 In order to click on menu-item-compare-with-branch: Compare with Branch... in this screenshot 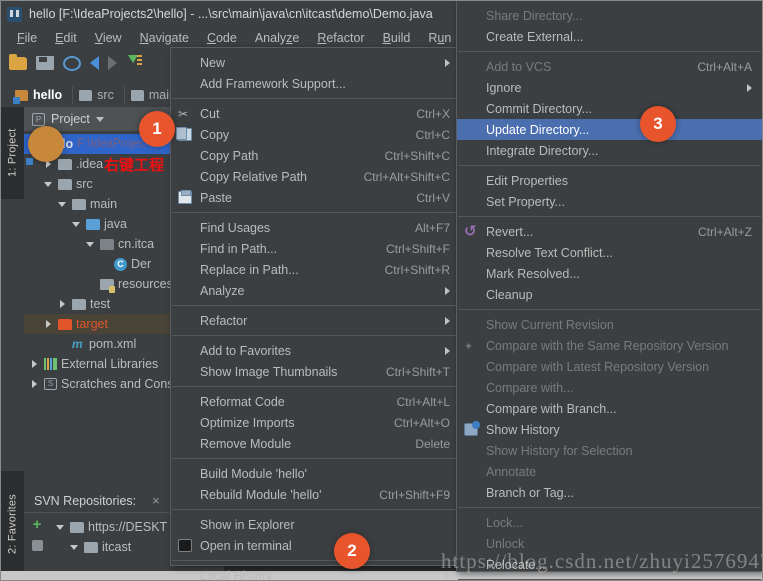, I will do `click(609, 408)`.